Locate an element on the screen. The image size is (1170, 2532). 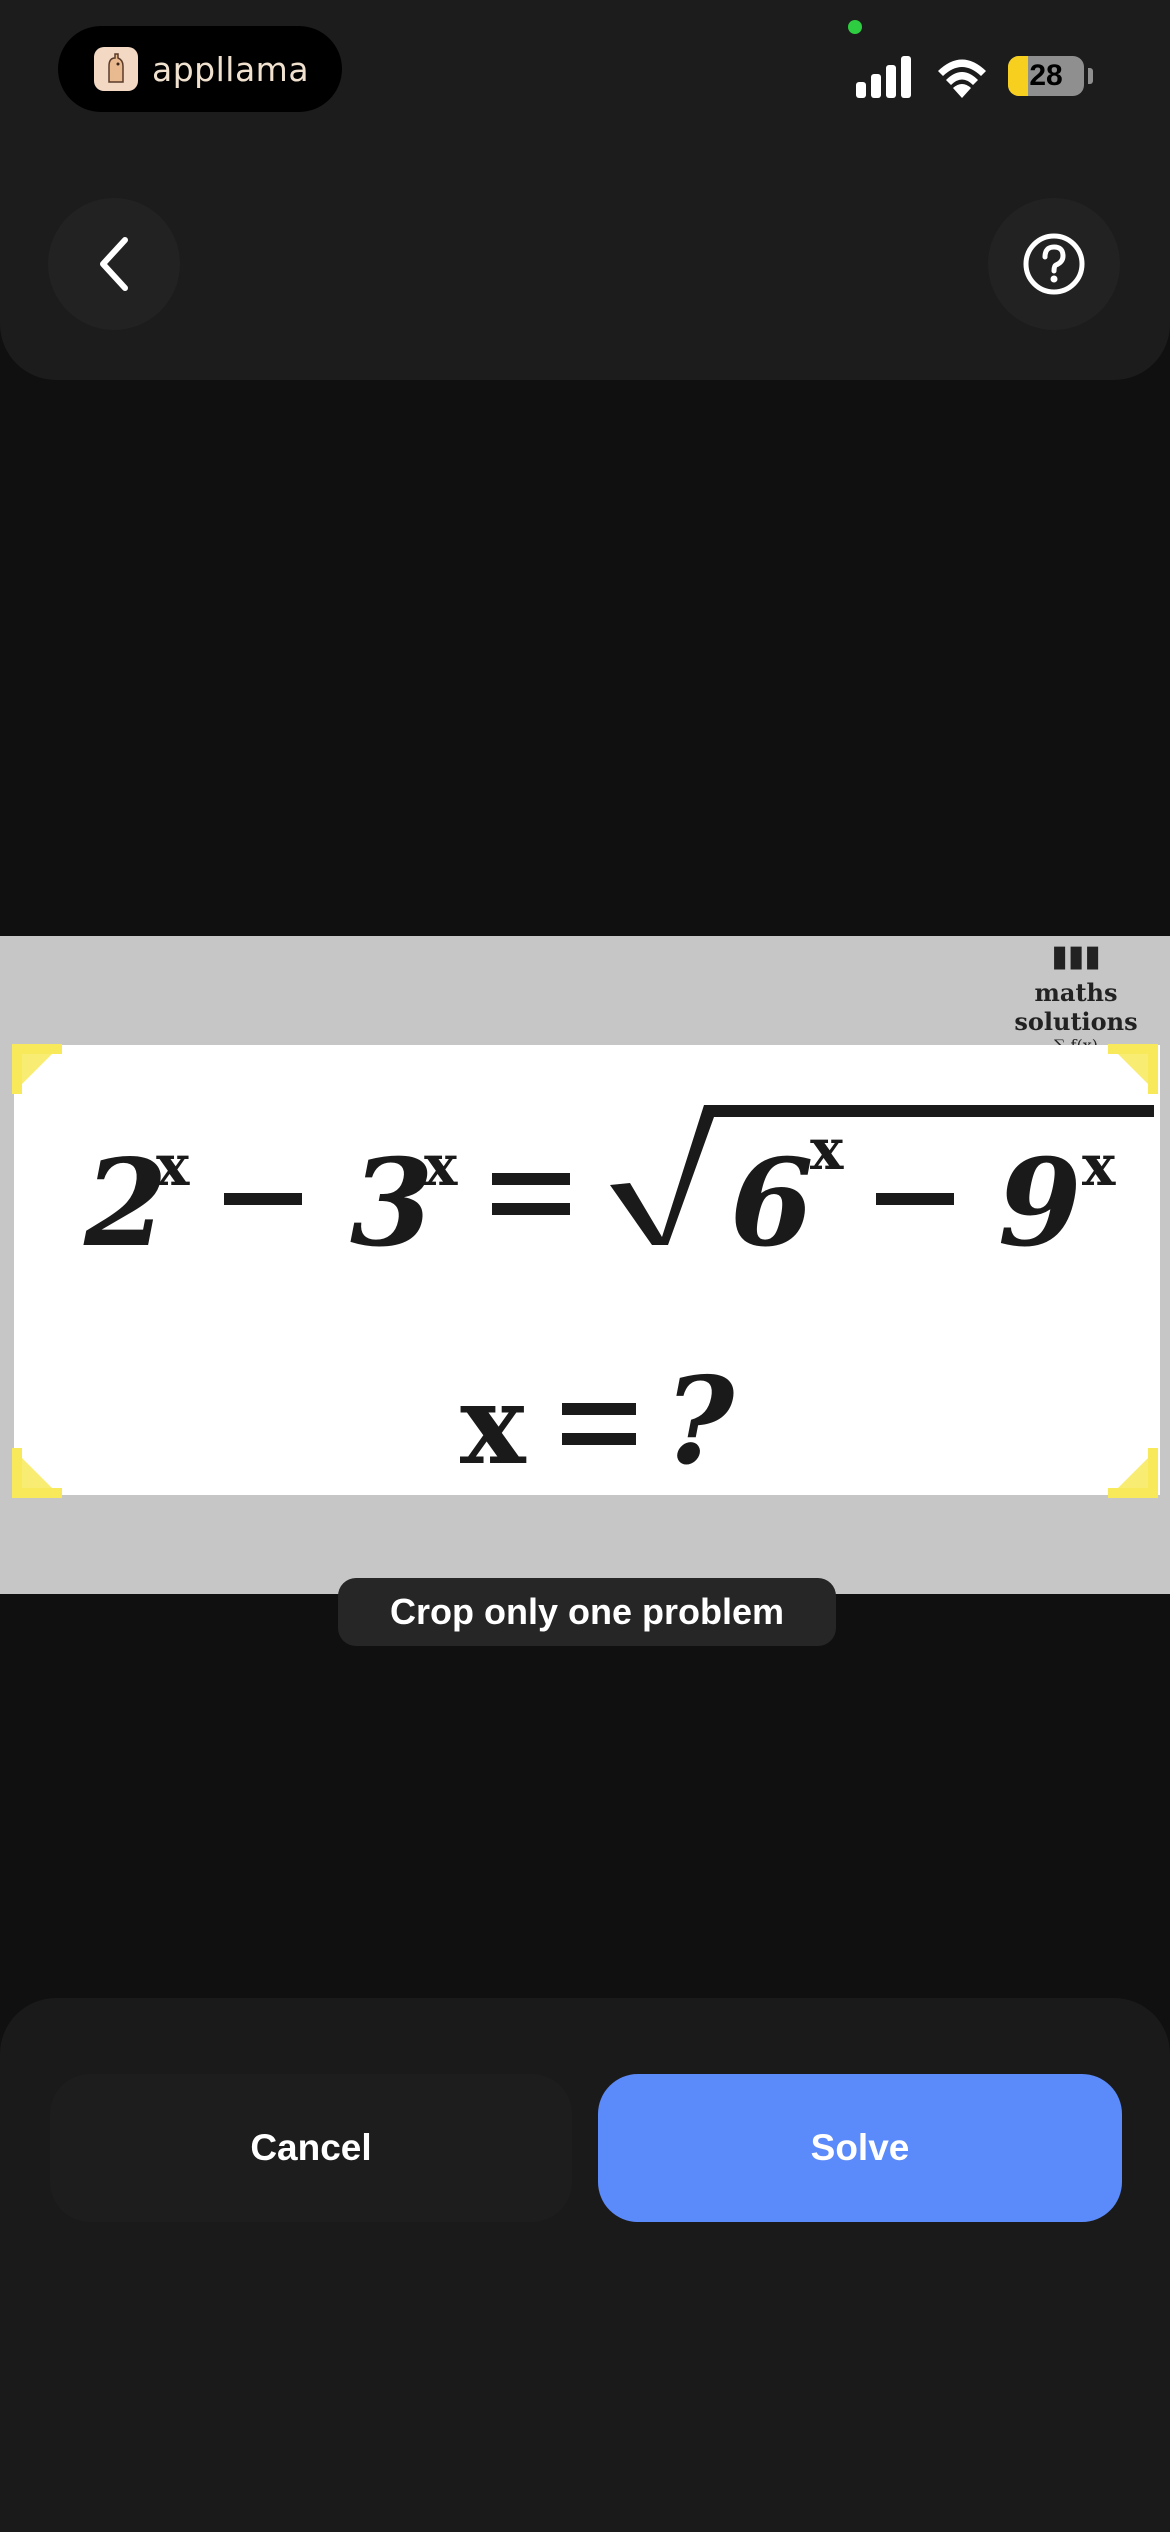
wifi-icon is located at coordinates (962, 78).